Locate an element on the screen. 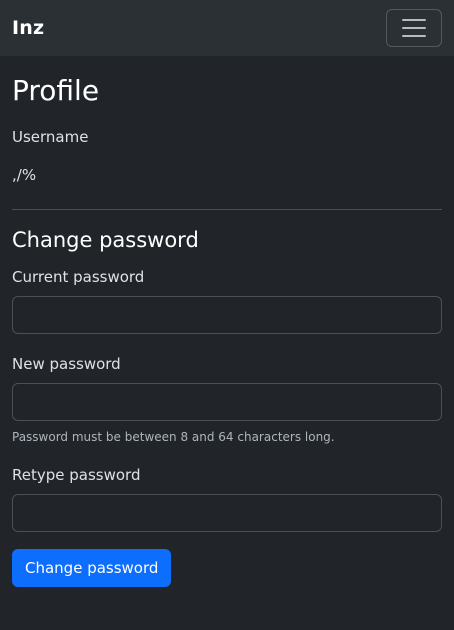  top-navbar: Inz is located at coordinates (227, 28).